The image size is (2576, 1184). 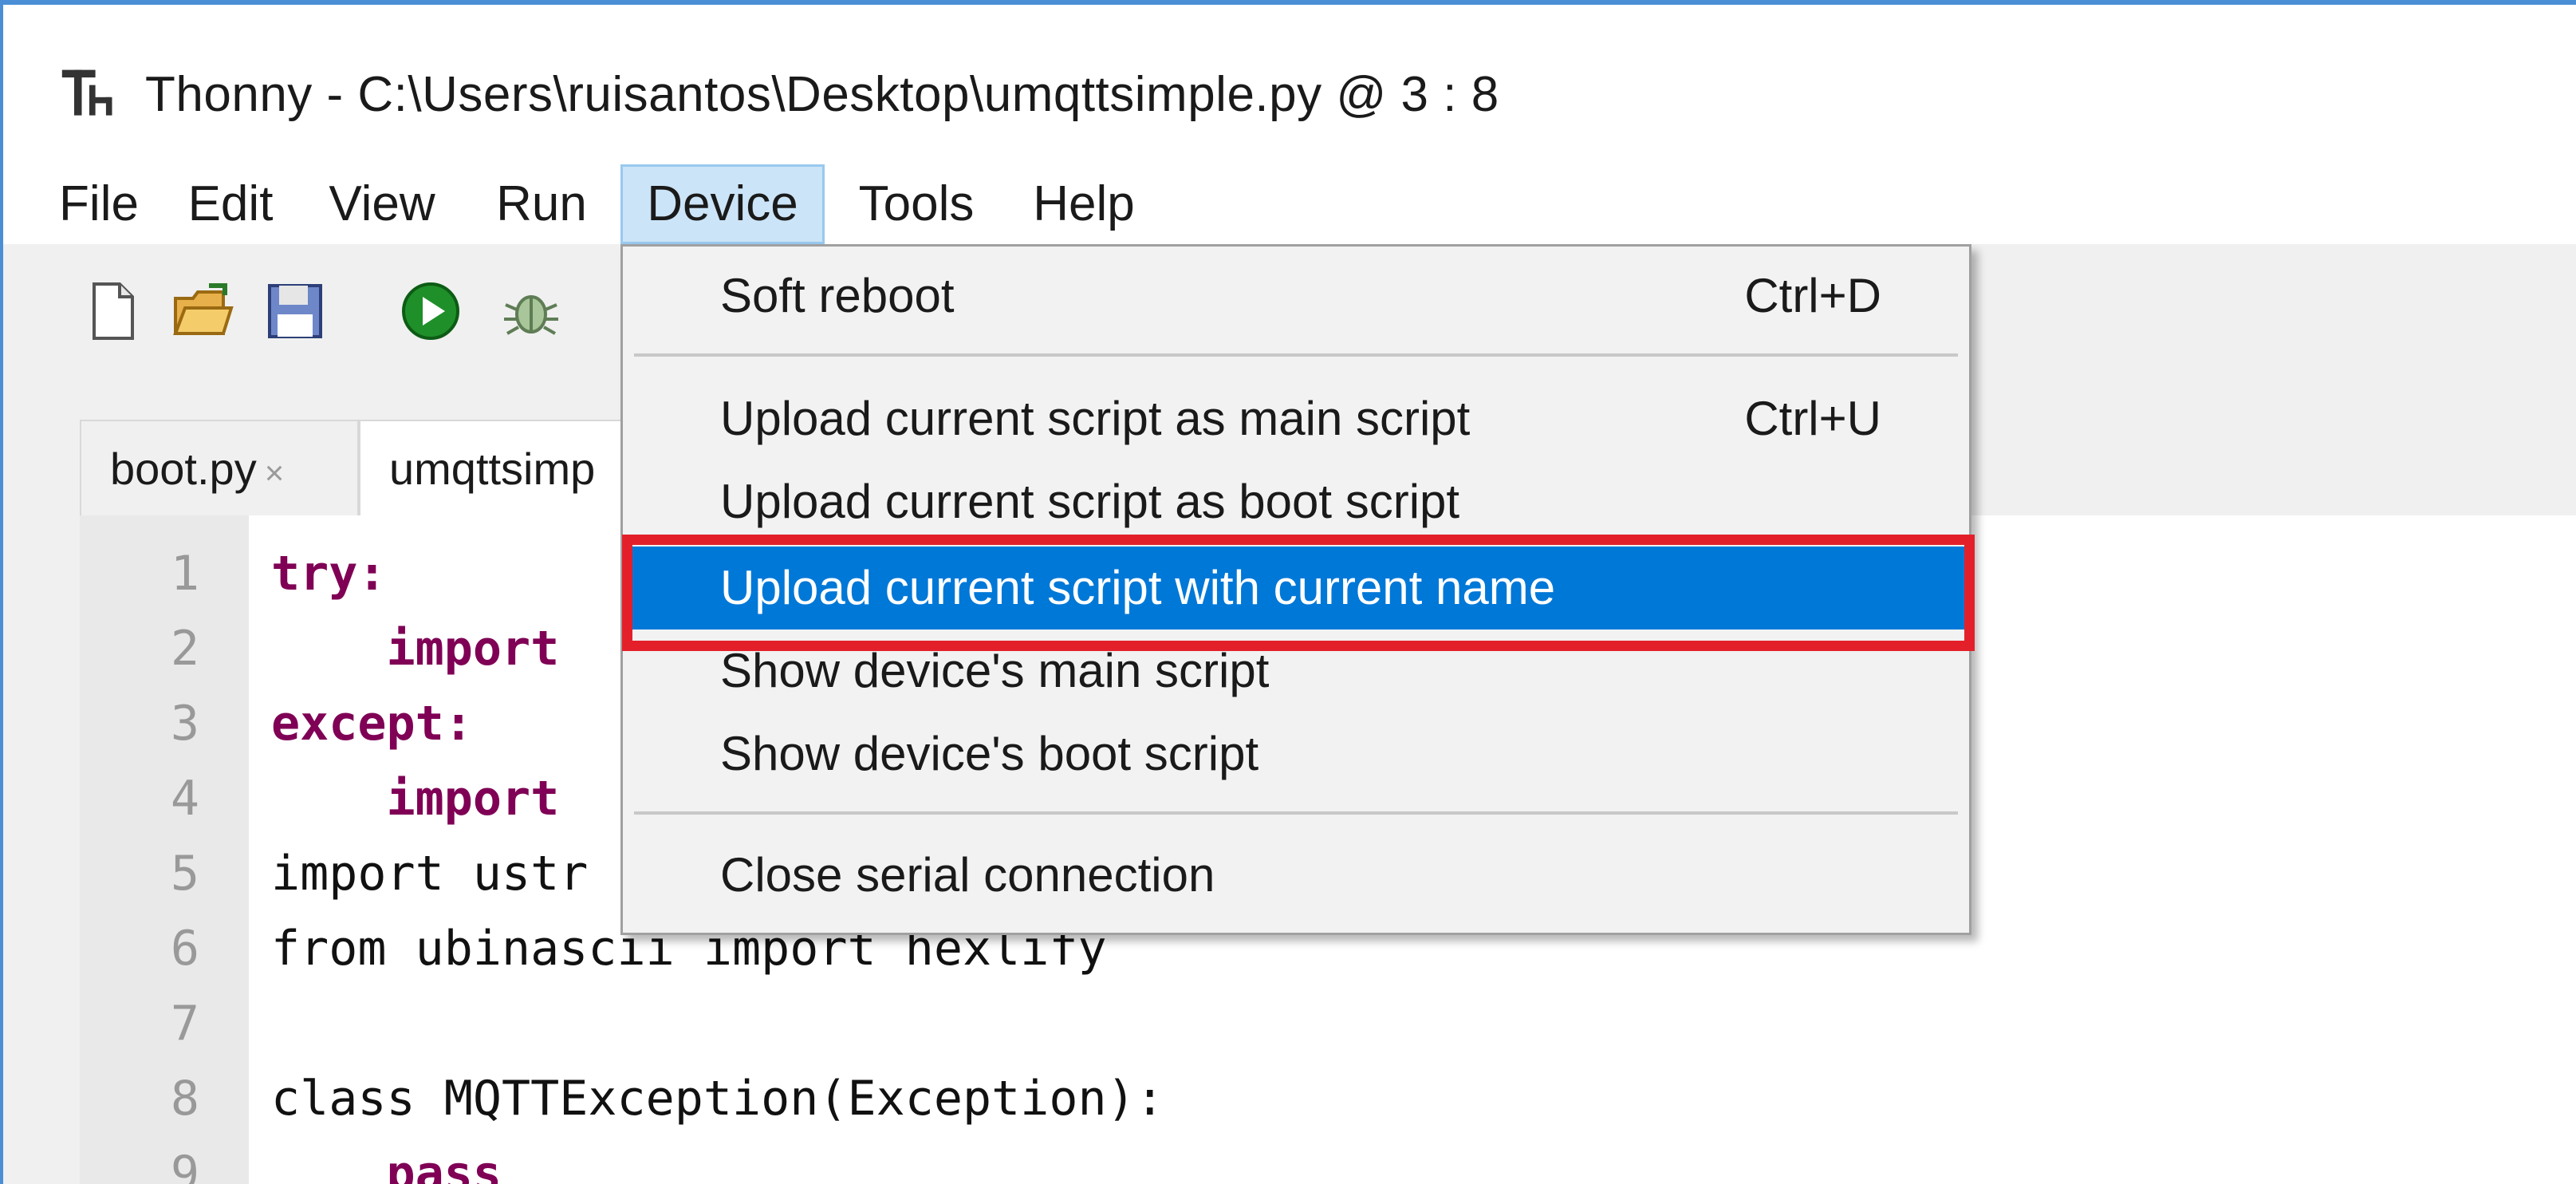 I want to click on menu-item-close-serial: Close serial connection, so click(x=1296, y=875).